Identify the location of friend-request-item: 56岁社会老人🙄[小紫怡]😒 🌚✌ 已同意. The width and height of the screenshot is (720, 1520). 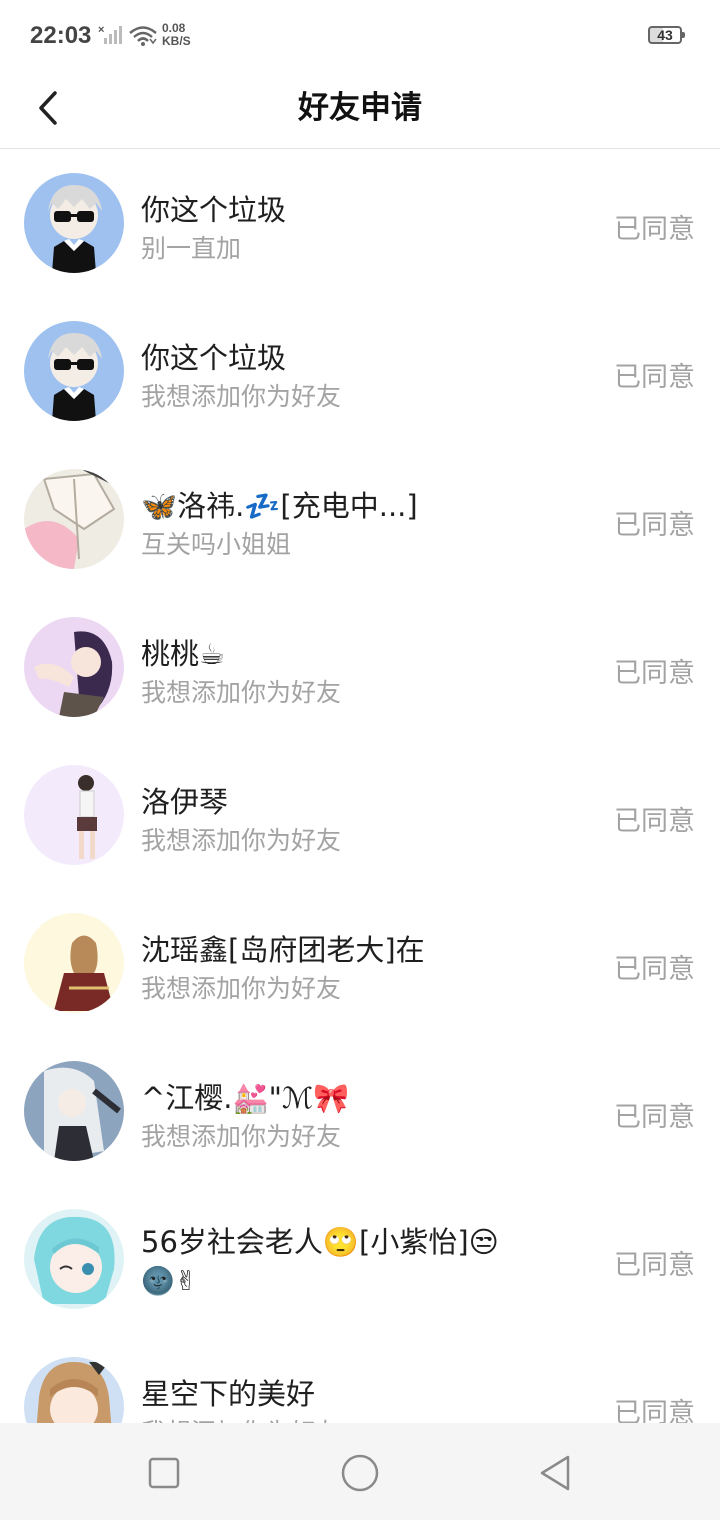
(360, 1259).